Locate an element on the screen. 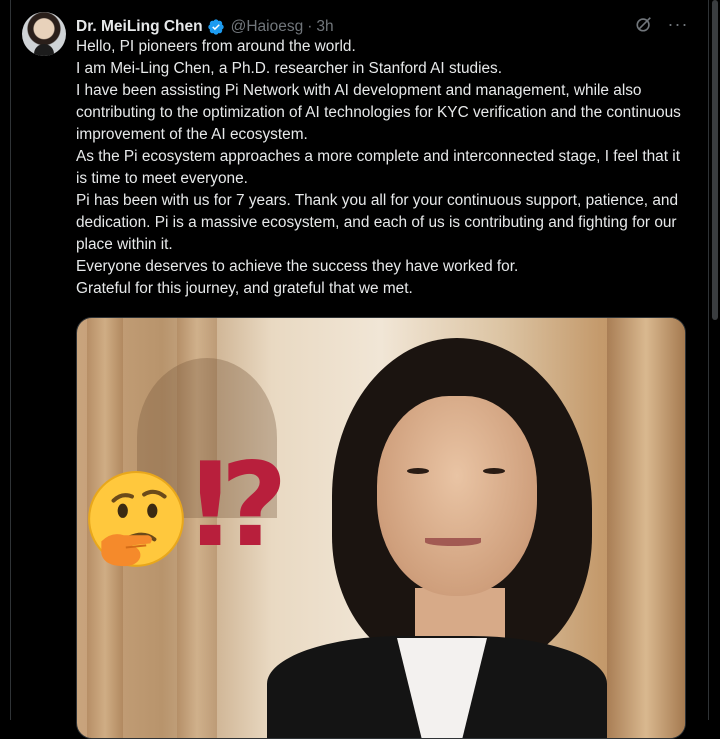  left-border is located at coordinates (10, 360).